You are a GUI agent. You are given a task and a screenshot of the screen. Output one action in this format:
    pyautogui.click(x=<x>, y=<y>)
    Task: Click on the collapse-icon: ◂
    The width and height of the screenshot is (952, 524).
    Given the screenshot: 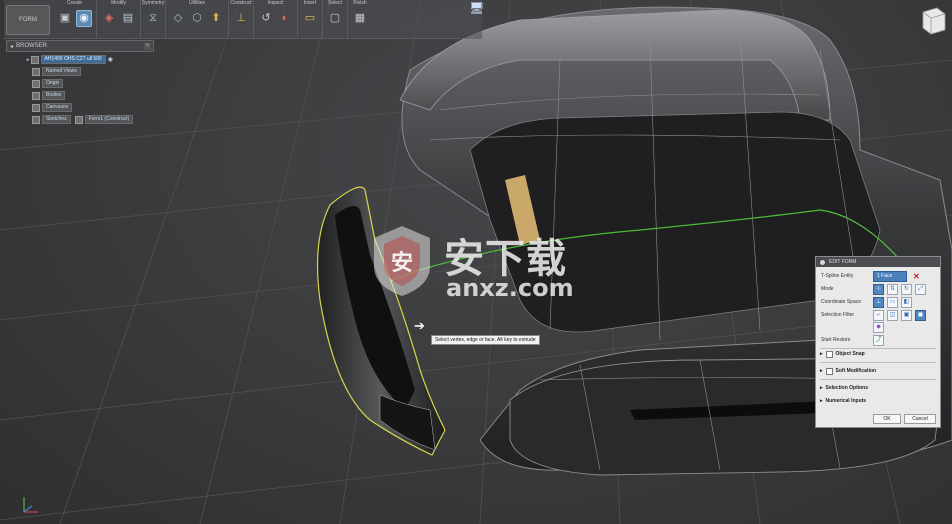 What is the action you would take?
    pyautogui.click(x=11, y=46)
    